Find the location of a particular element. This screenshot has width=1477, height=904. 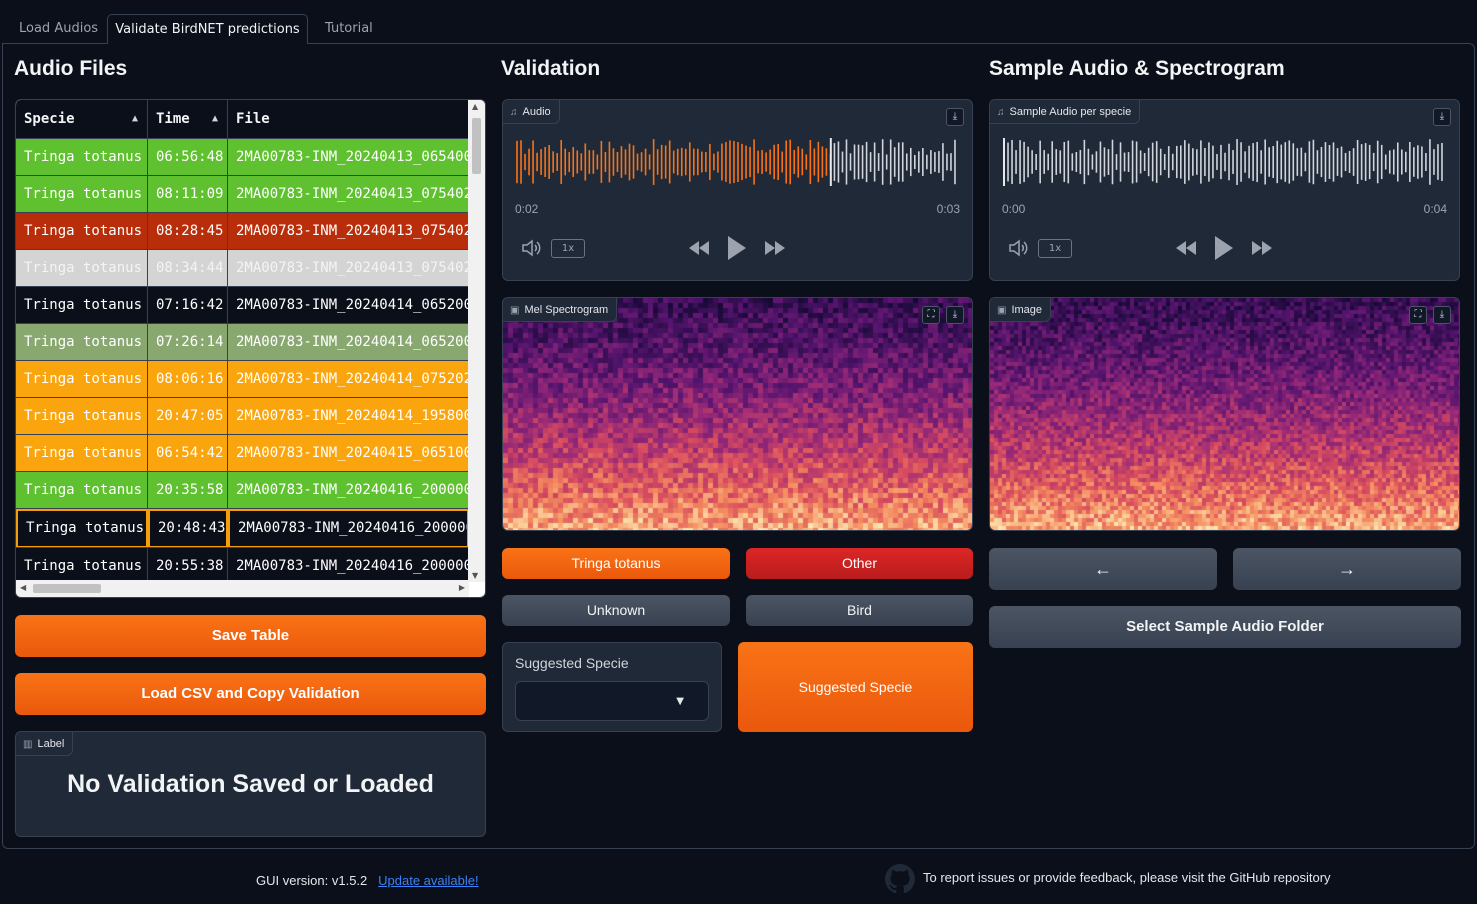

time-cell: 08:06:16 is located at coordinates (188, 379).